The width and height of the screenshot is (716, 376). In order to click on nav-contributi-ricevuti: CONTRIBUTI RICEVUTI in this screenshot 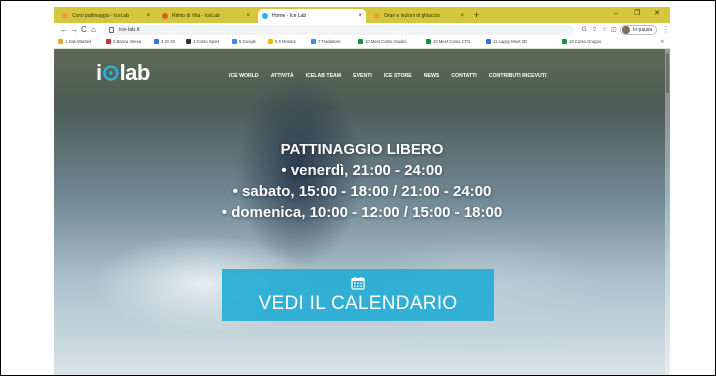, I will do `click(518, 76)`.